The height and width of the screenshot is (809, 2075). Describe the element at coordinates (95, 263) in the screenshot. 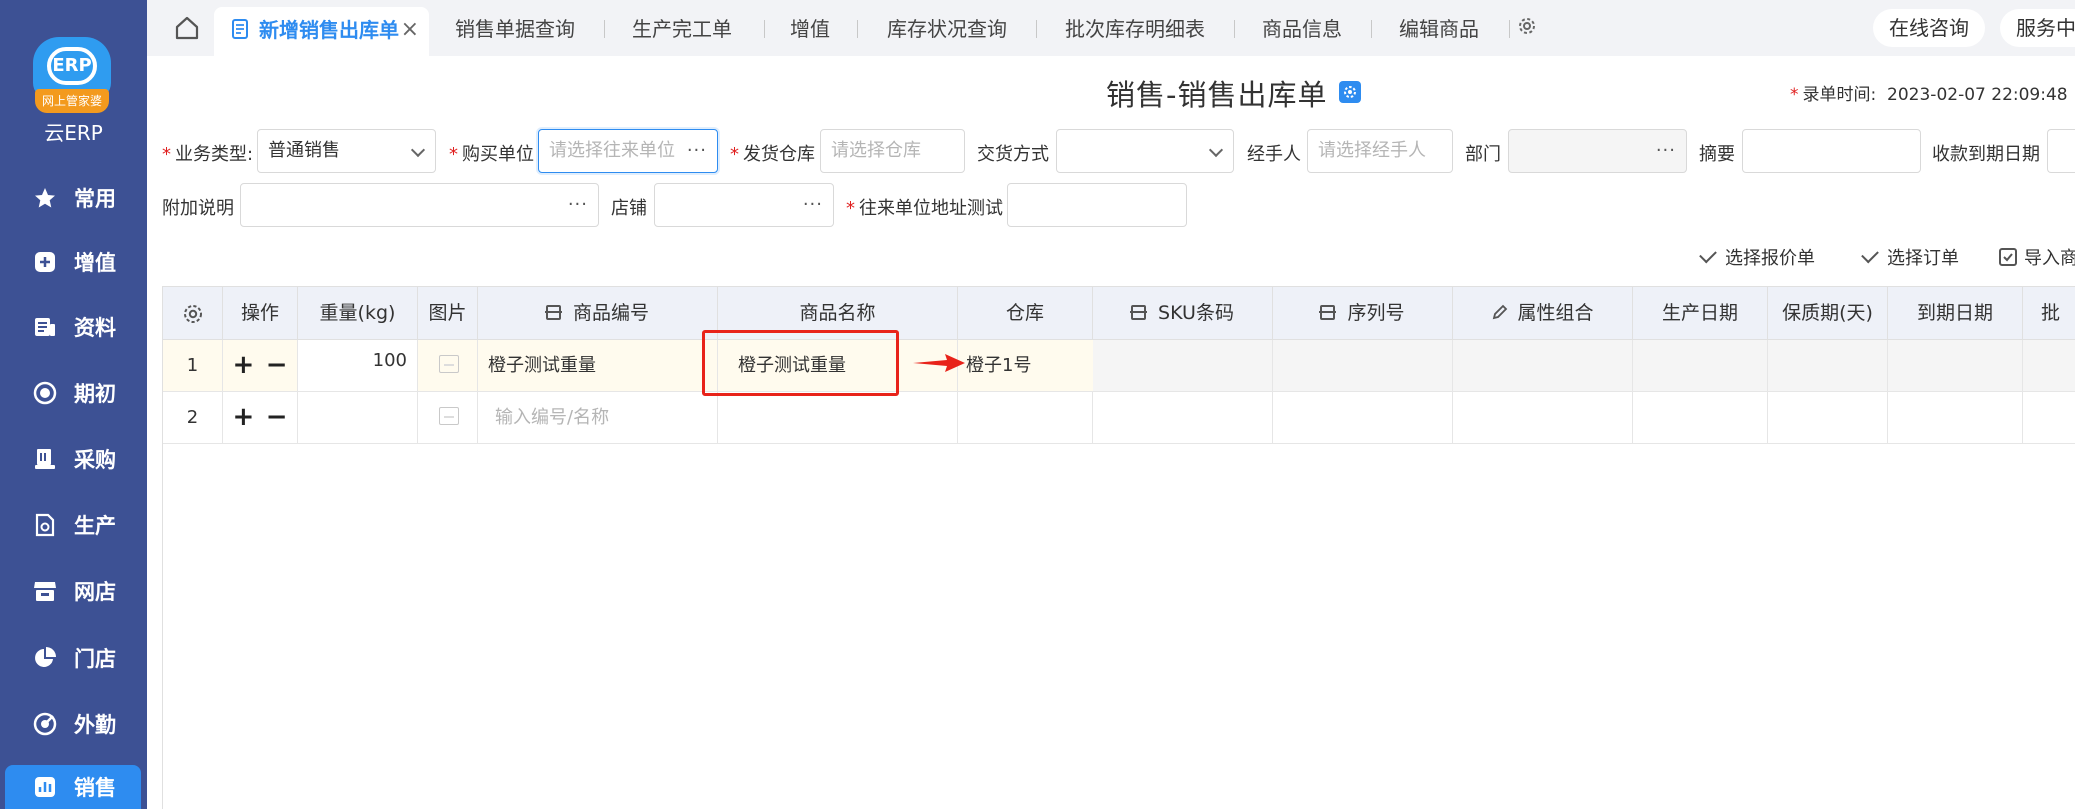

I see `sidebar-item-label: 增值` at that location.